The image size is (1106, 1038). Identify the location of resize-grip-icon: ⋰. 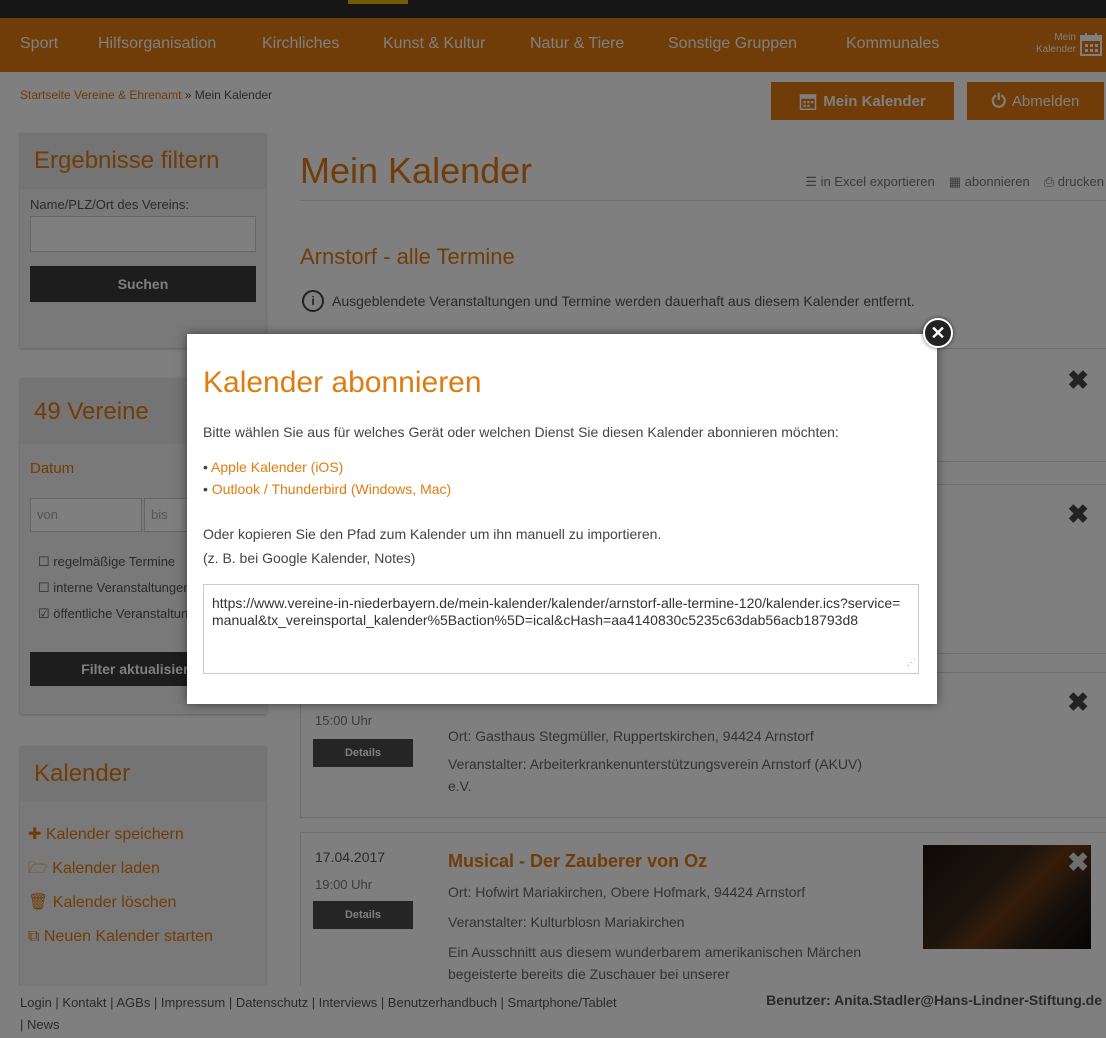
(911, 662).